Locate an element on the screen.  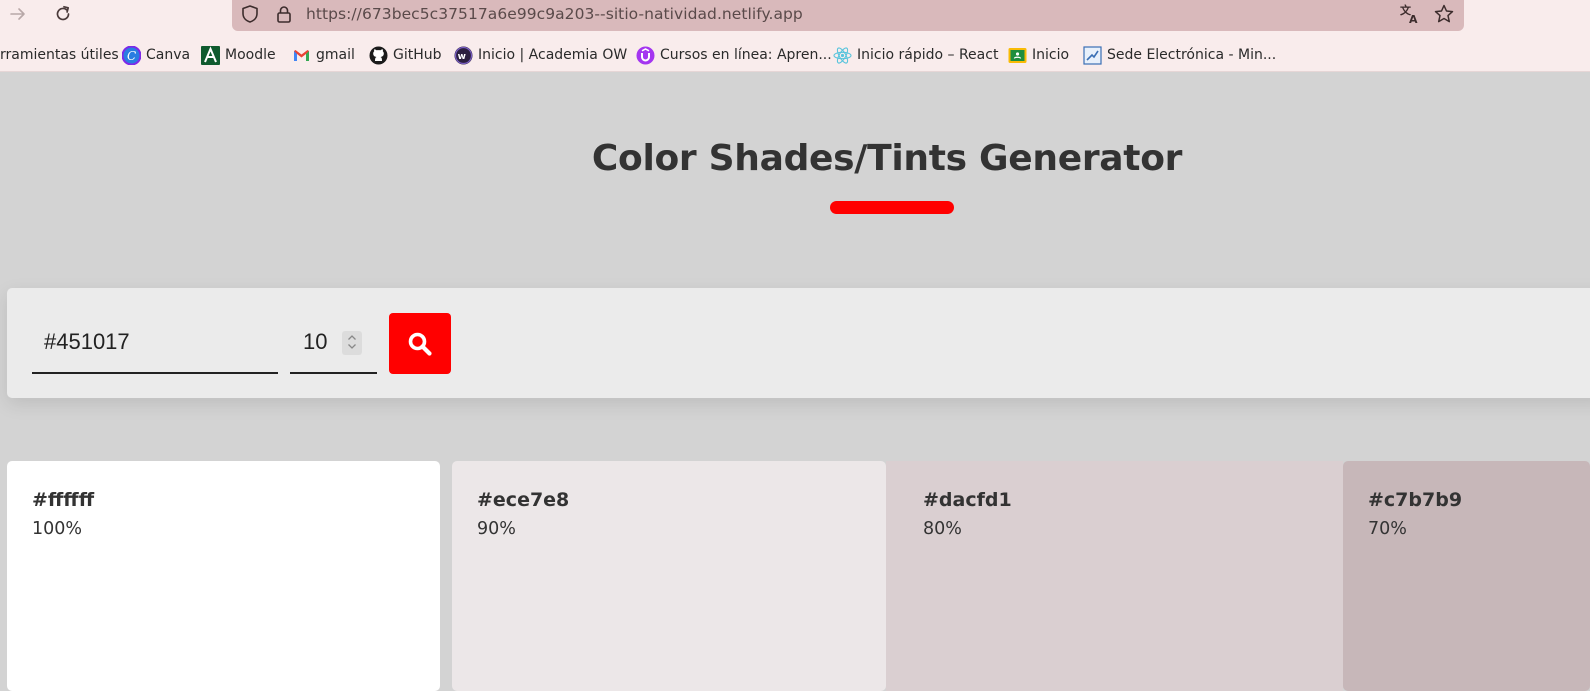
svg-text: w is located at coordinates (462, 57).